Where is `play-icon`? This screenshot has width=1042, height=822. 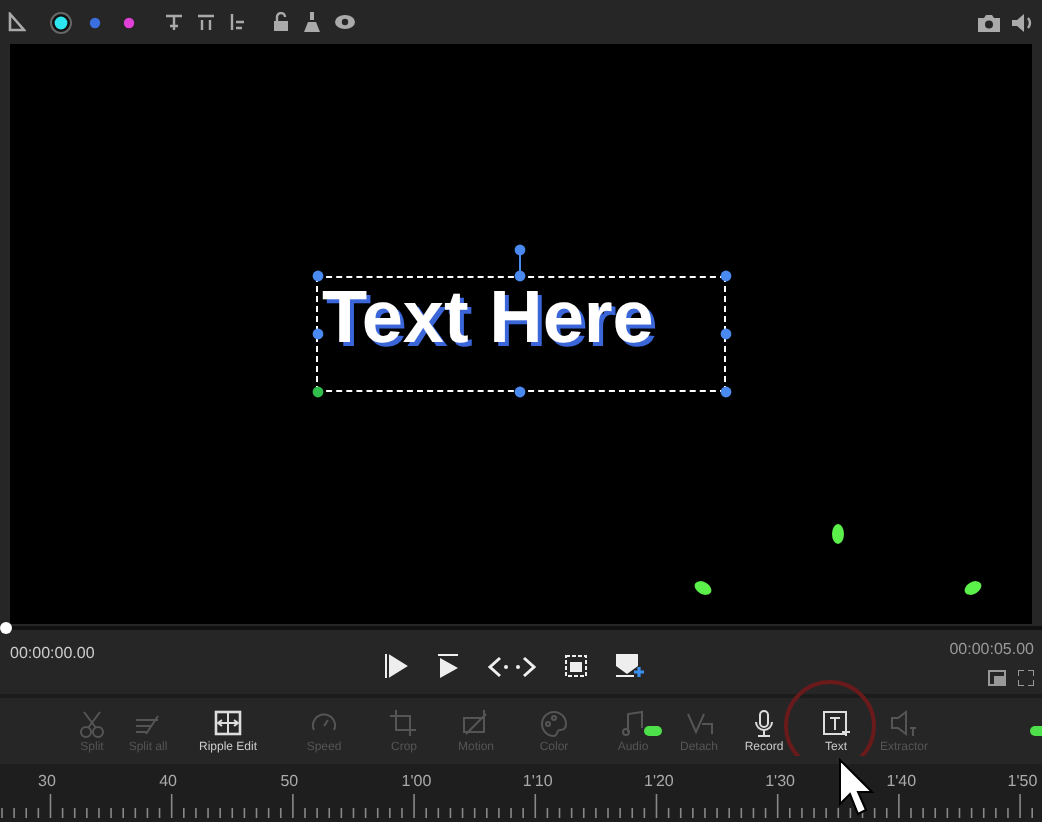
play-icon is located at coordinates (396, 666).